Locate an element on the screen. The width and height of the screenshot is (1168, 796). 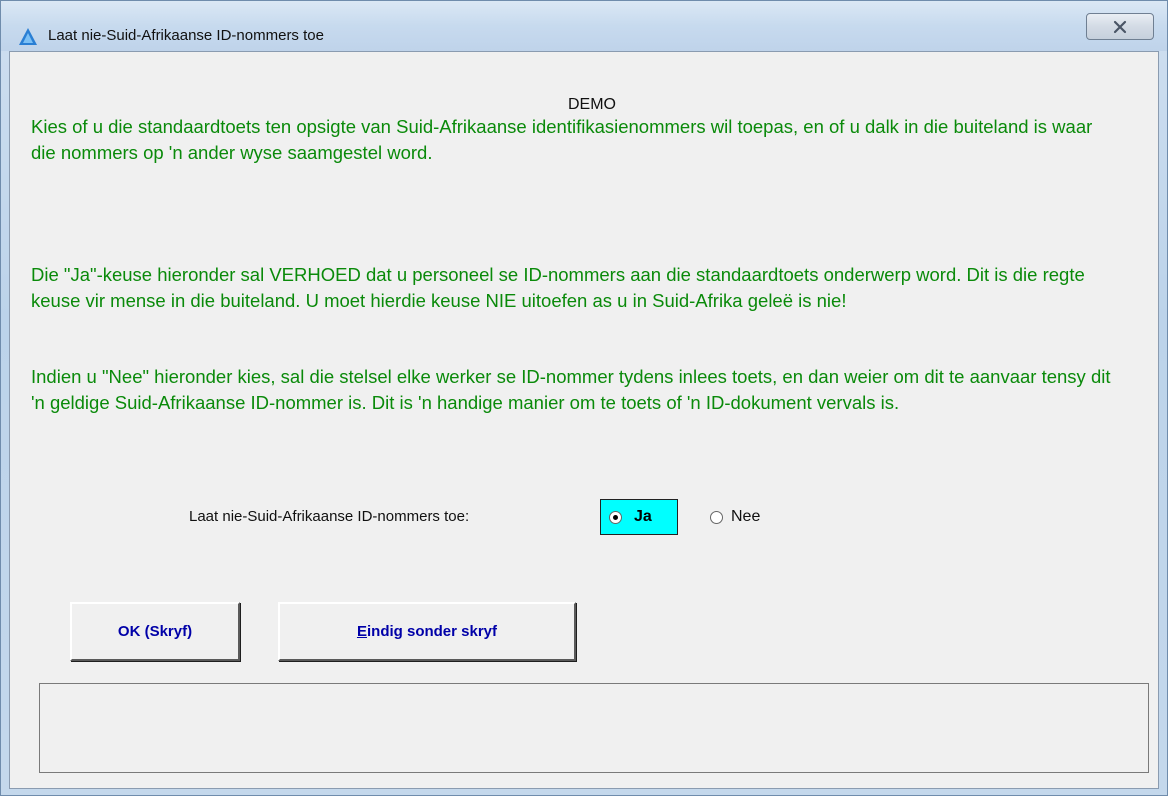
status-panel is located at coordinates (594, 728).